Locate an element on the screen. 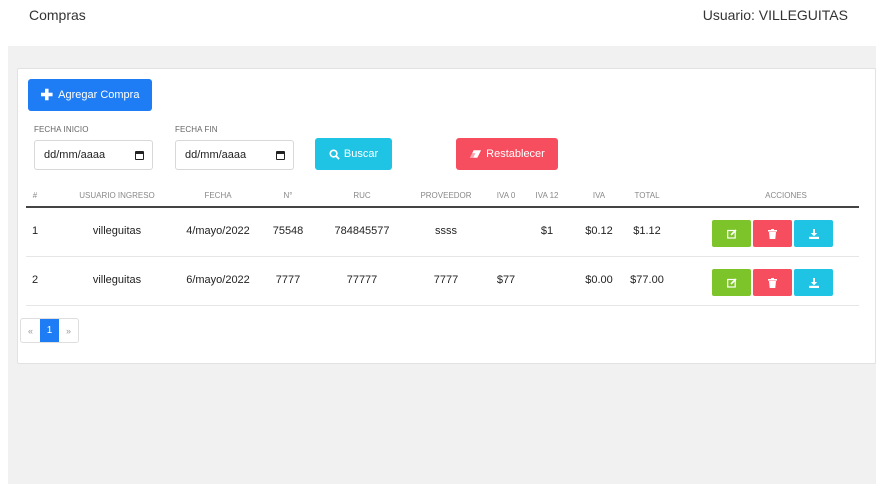 The height and width of the screenshot is (484, 876). column-header: FECHA is located at coordinates (218, 195).